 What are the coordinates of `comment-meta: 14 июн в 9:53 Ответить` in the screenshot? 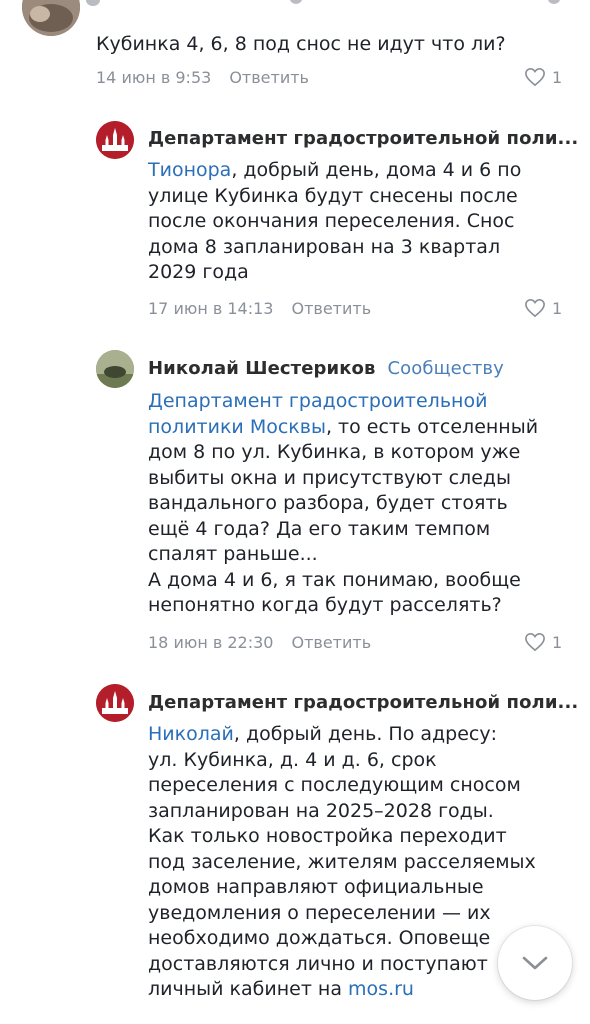 It's located at (202, 77).